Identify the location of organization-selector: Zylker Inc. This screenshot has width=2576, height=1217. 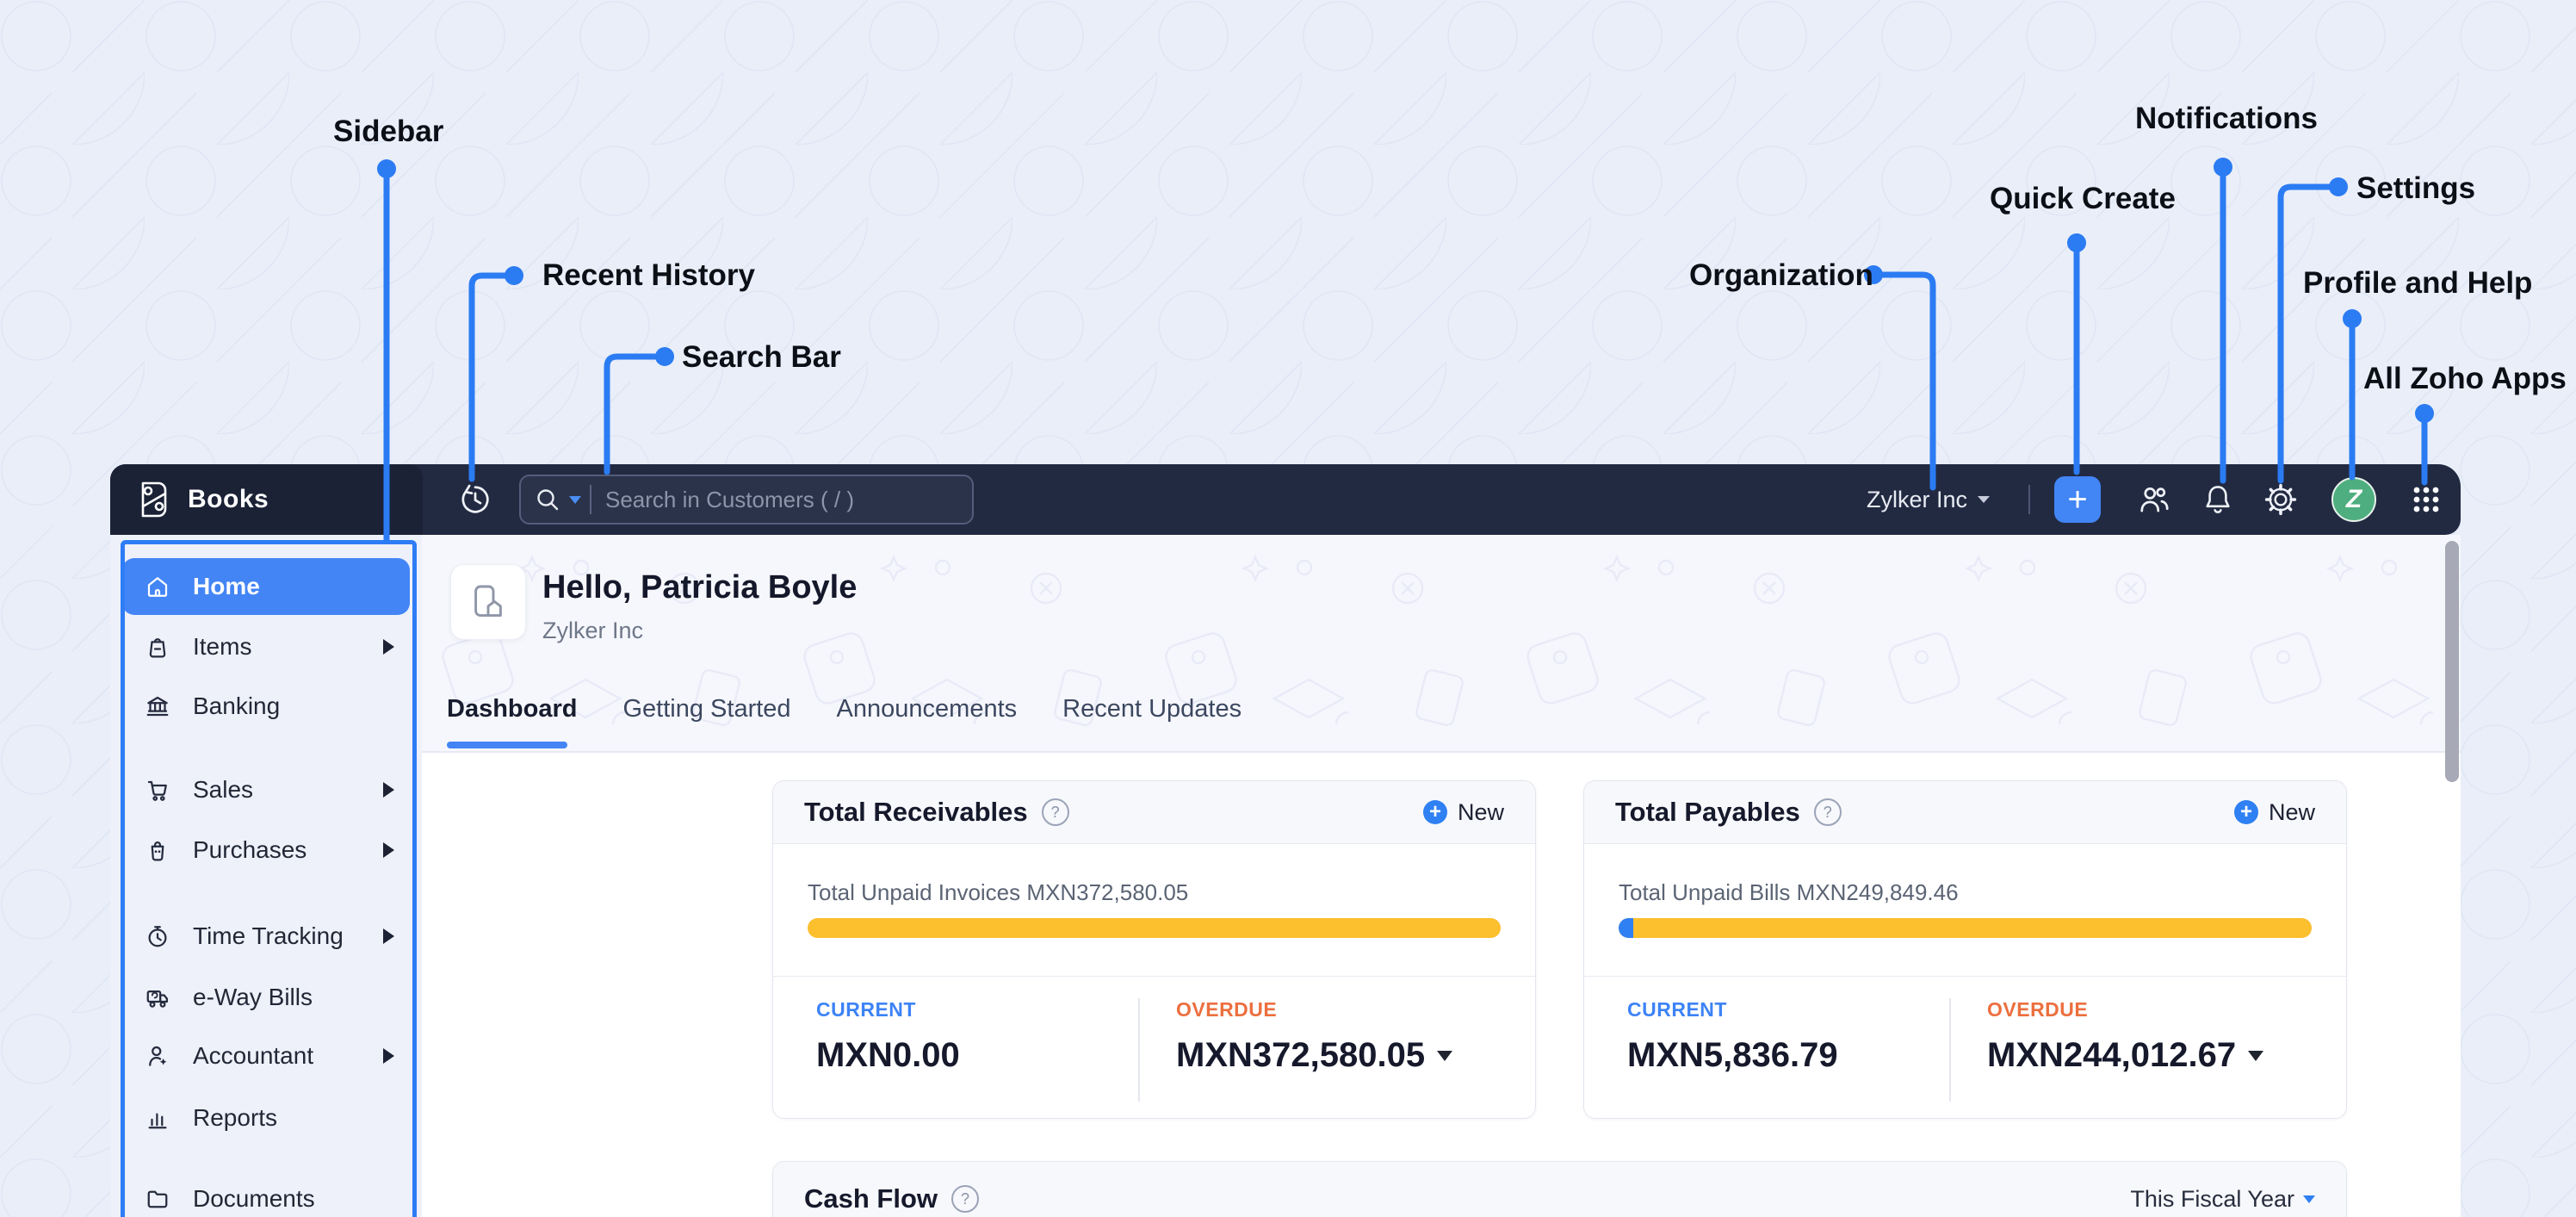
(1929, 500).